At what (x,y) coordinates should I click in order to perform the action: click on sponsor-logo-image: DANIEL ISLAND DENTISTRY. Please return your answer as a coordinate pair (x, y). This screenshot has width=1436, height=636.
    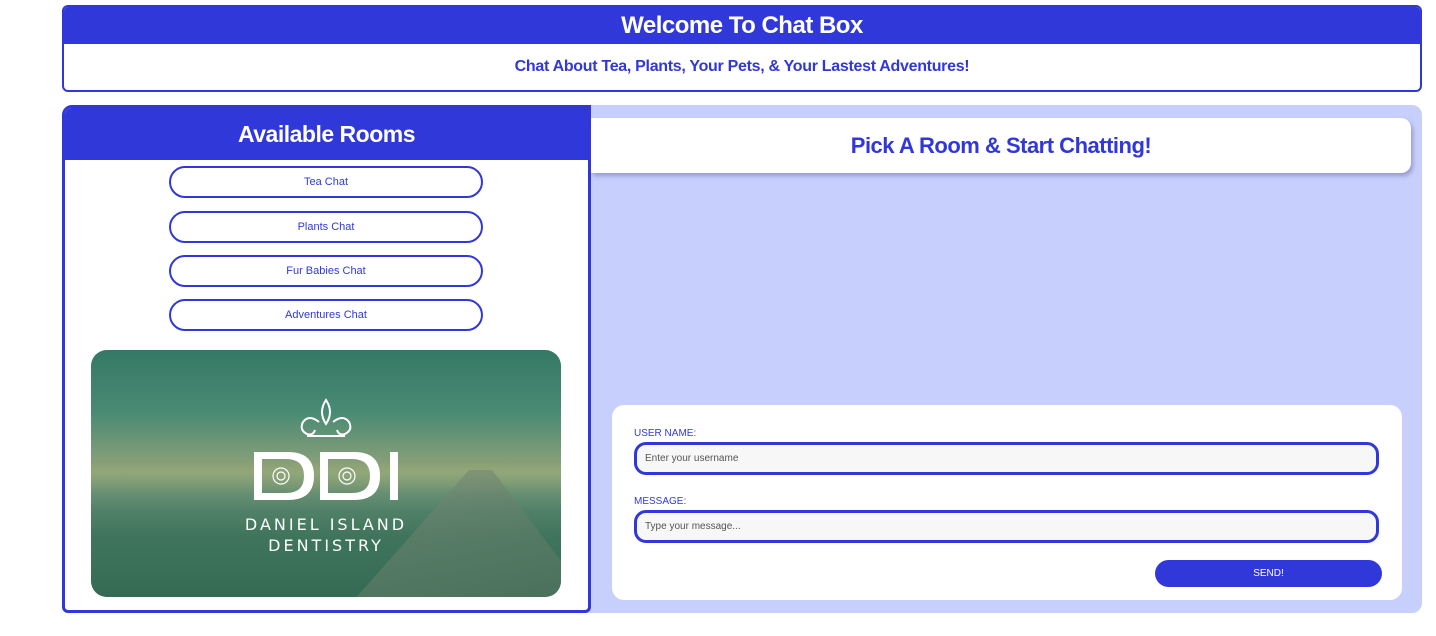
    Looking at the image, I should click on (326, 473).